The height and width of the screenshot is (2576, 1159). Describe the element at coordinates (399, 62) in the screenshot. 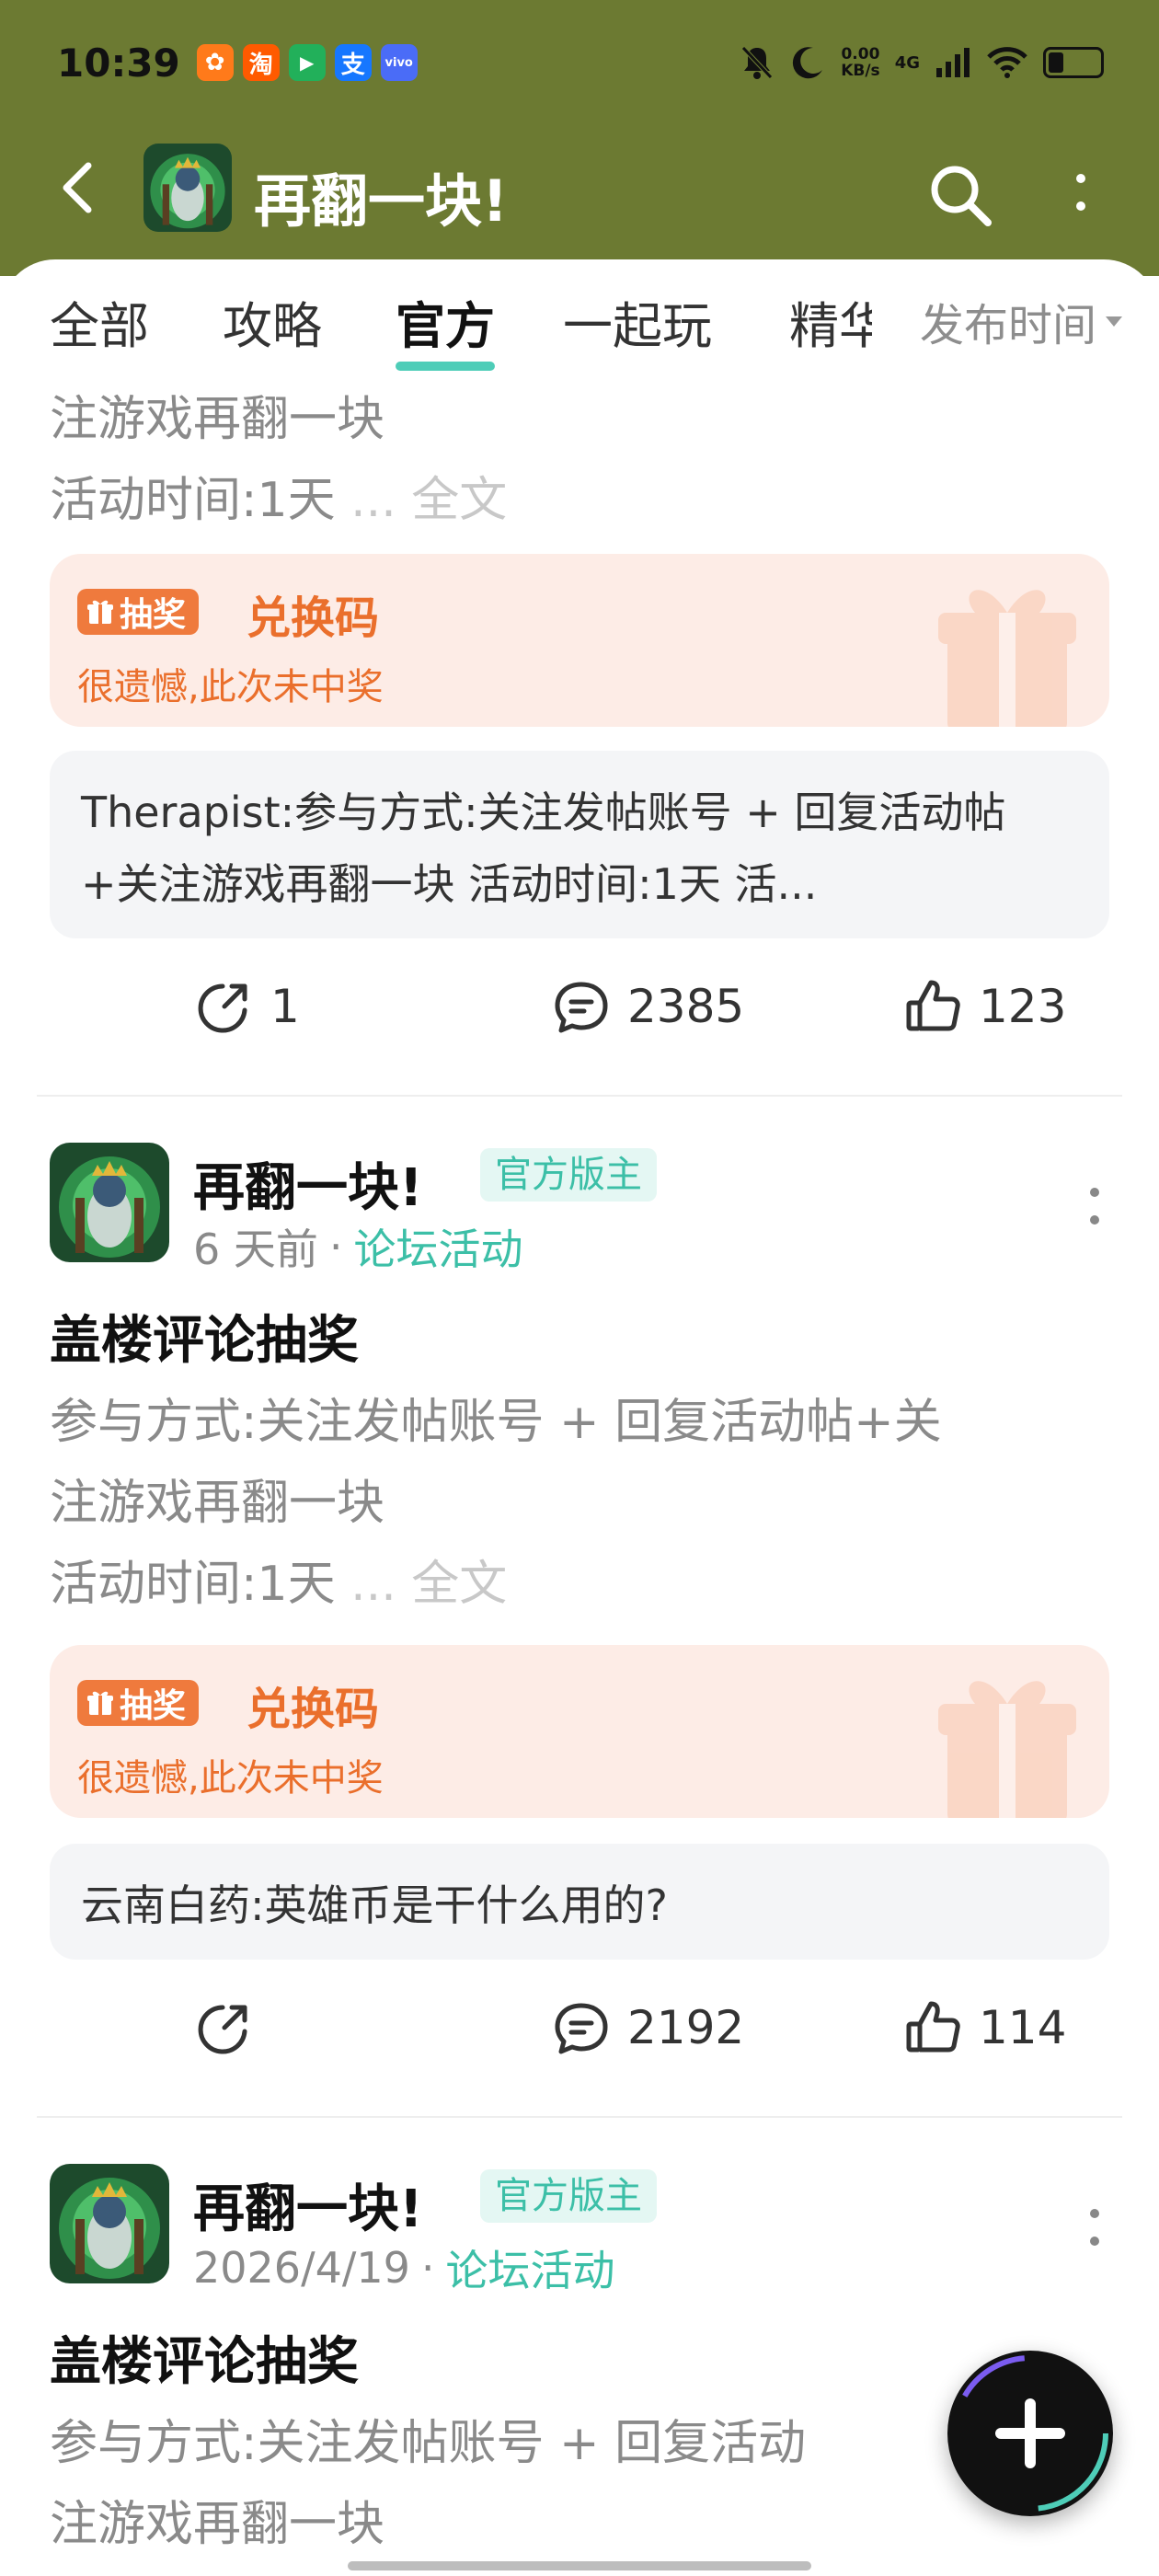

I see `vivo-notification-icon: vivo` at that location.